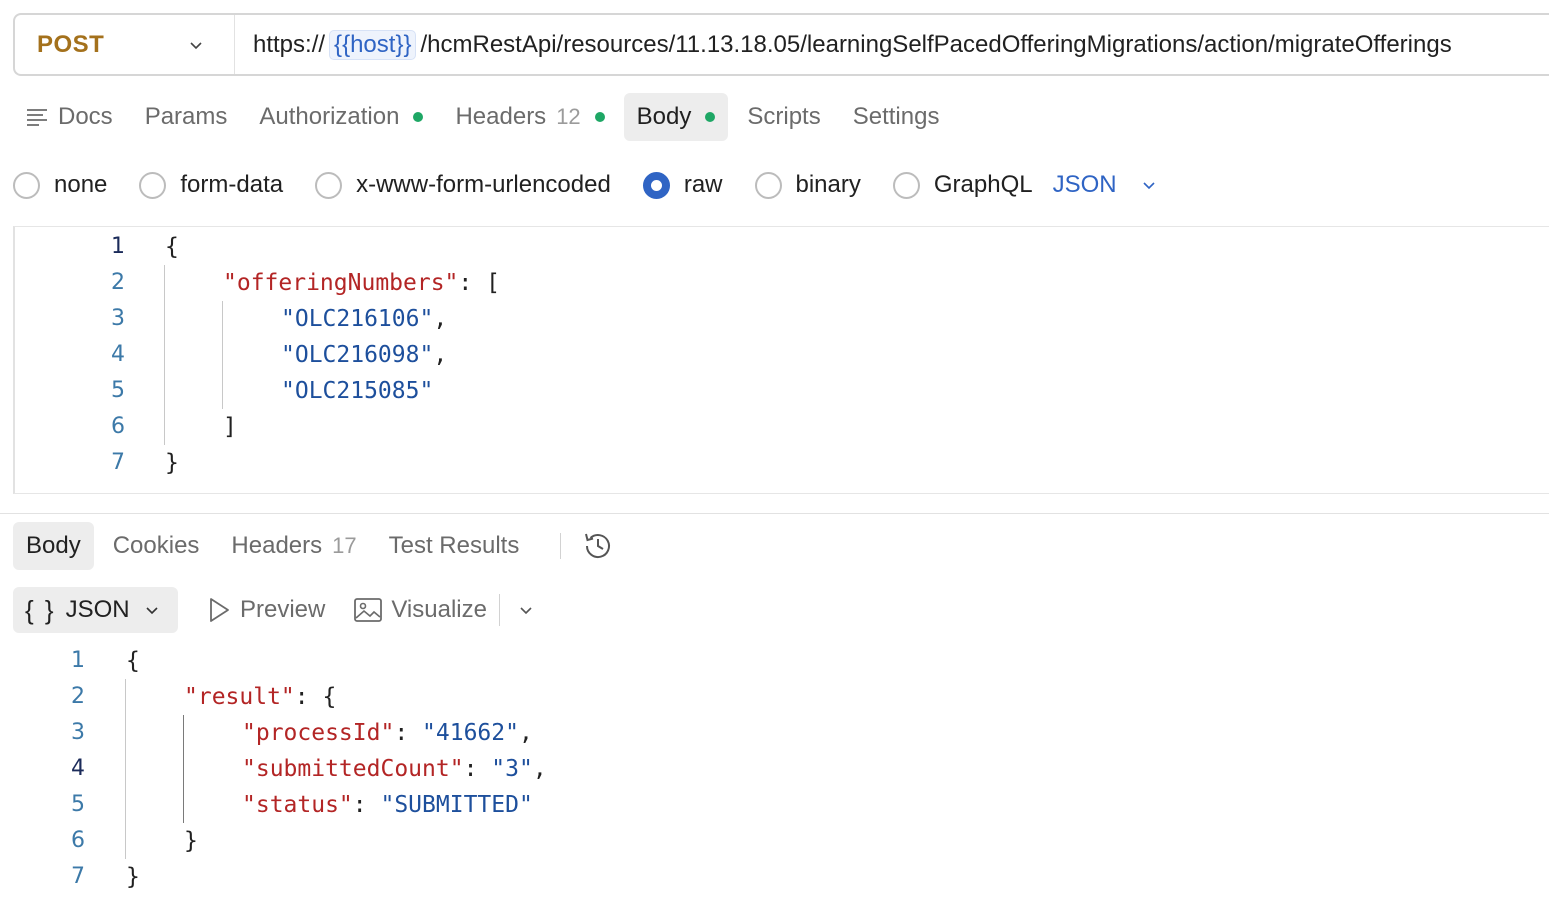 The width and height of the screenshot is (1549, 912). Describe the element at coordinates (561, 546) in the screenshot. I see `tab-separator` at that location.